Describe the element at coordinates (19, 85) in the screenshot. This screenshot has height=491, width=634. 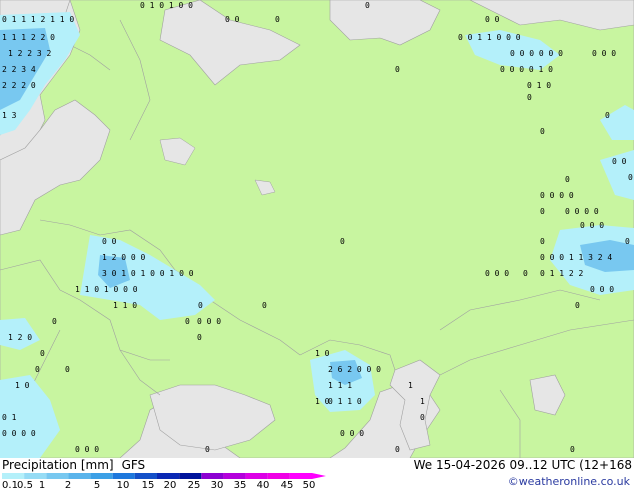
I see `precip-value-label: 2 2 2 0` at that location.